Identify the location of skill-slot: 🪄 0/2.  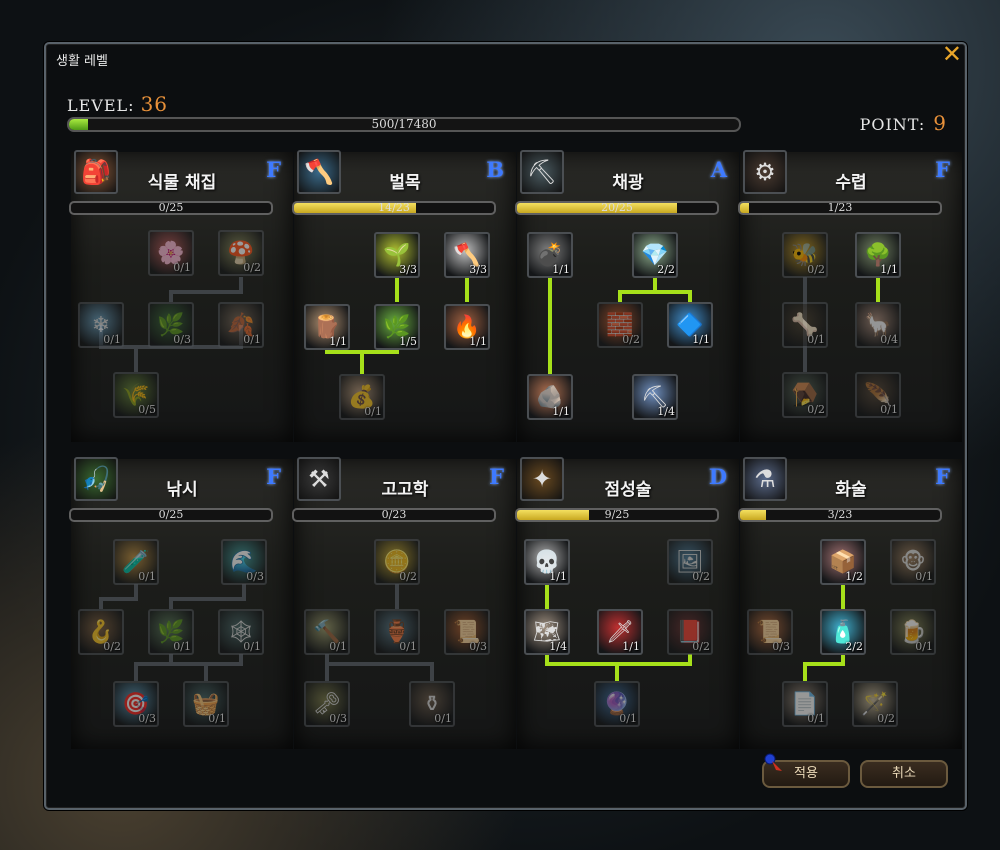
(875, 704).